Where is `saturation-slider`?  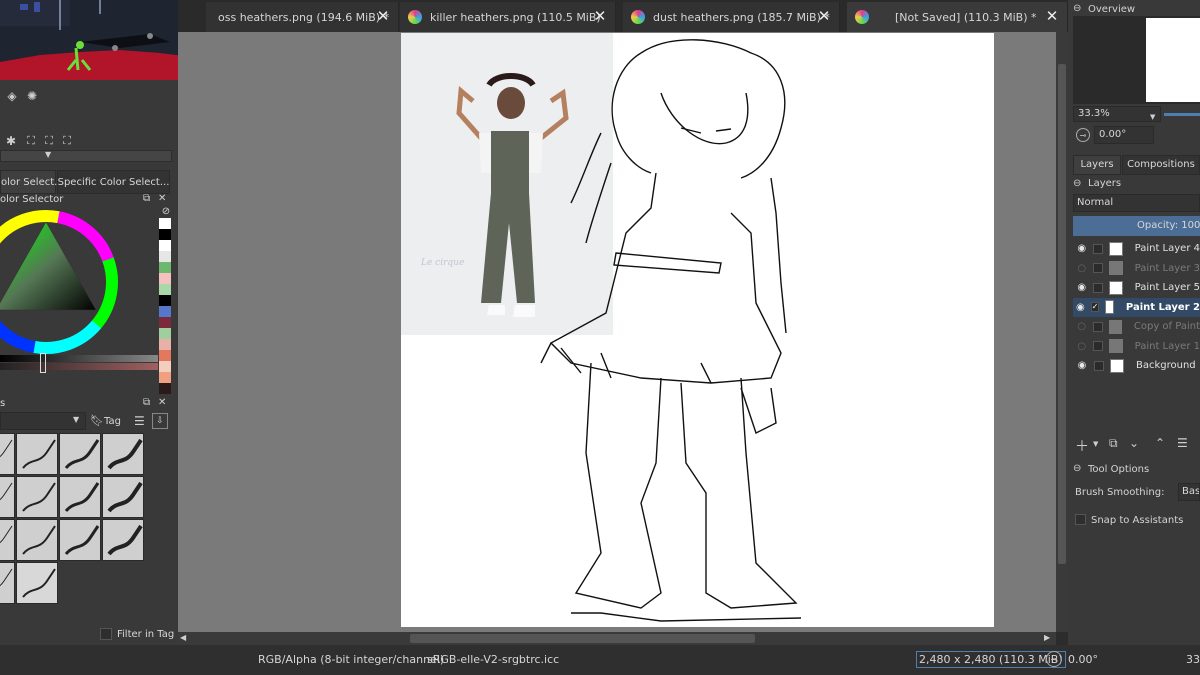
saturation-slider is located at coordinates (79, 366).